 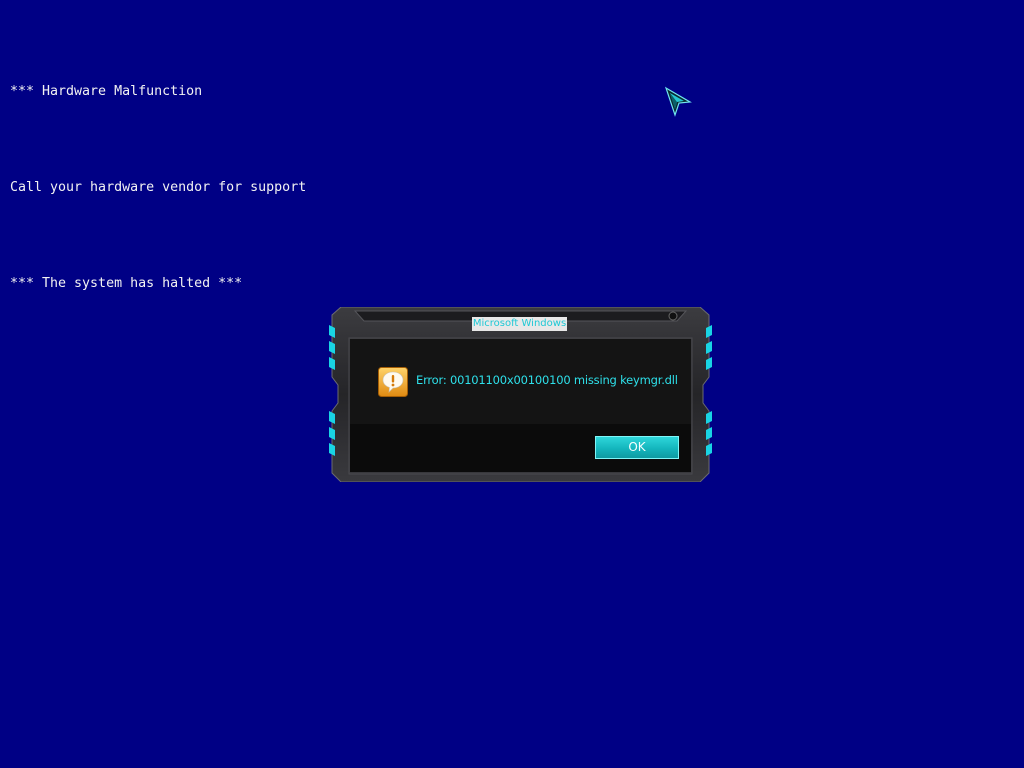 I want to click on dialog-footer: OK, so click(x=520, y=448).